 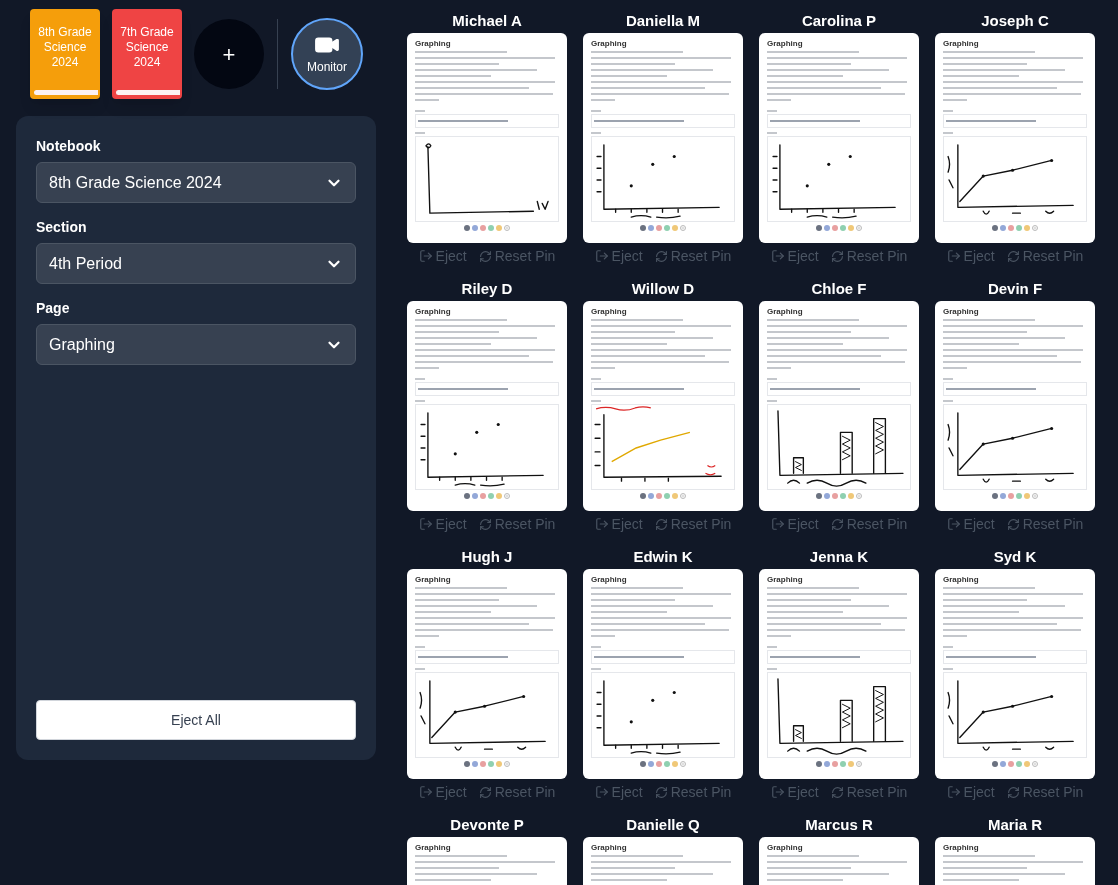 What do you see at coordinates (327, 54) in the screenshot?
I see `monitor-button: Monitor` at bounding box center [327, 54].